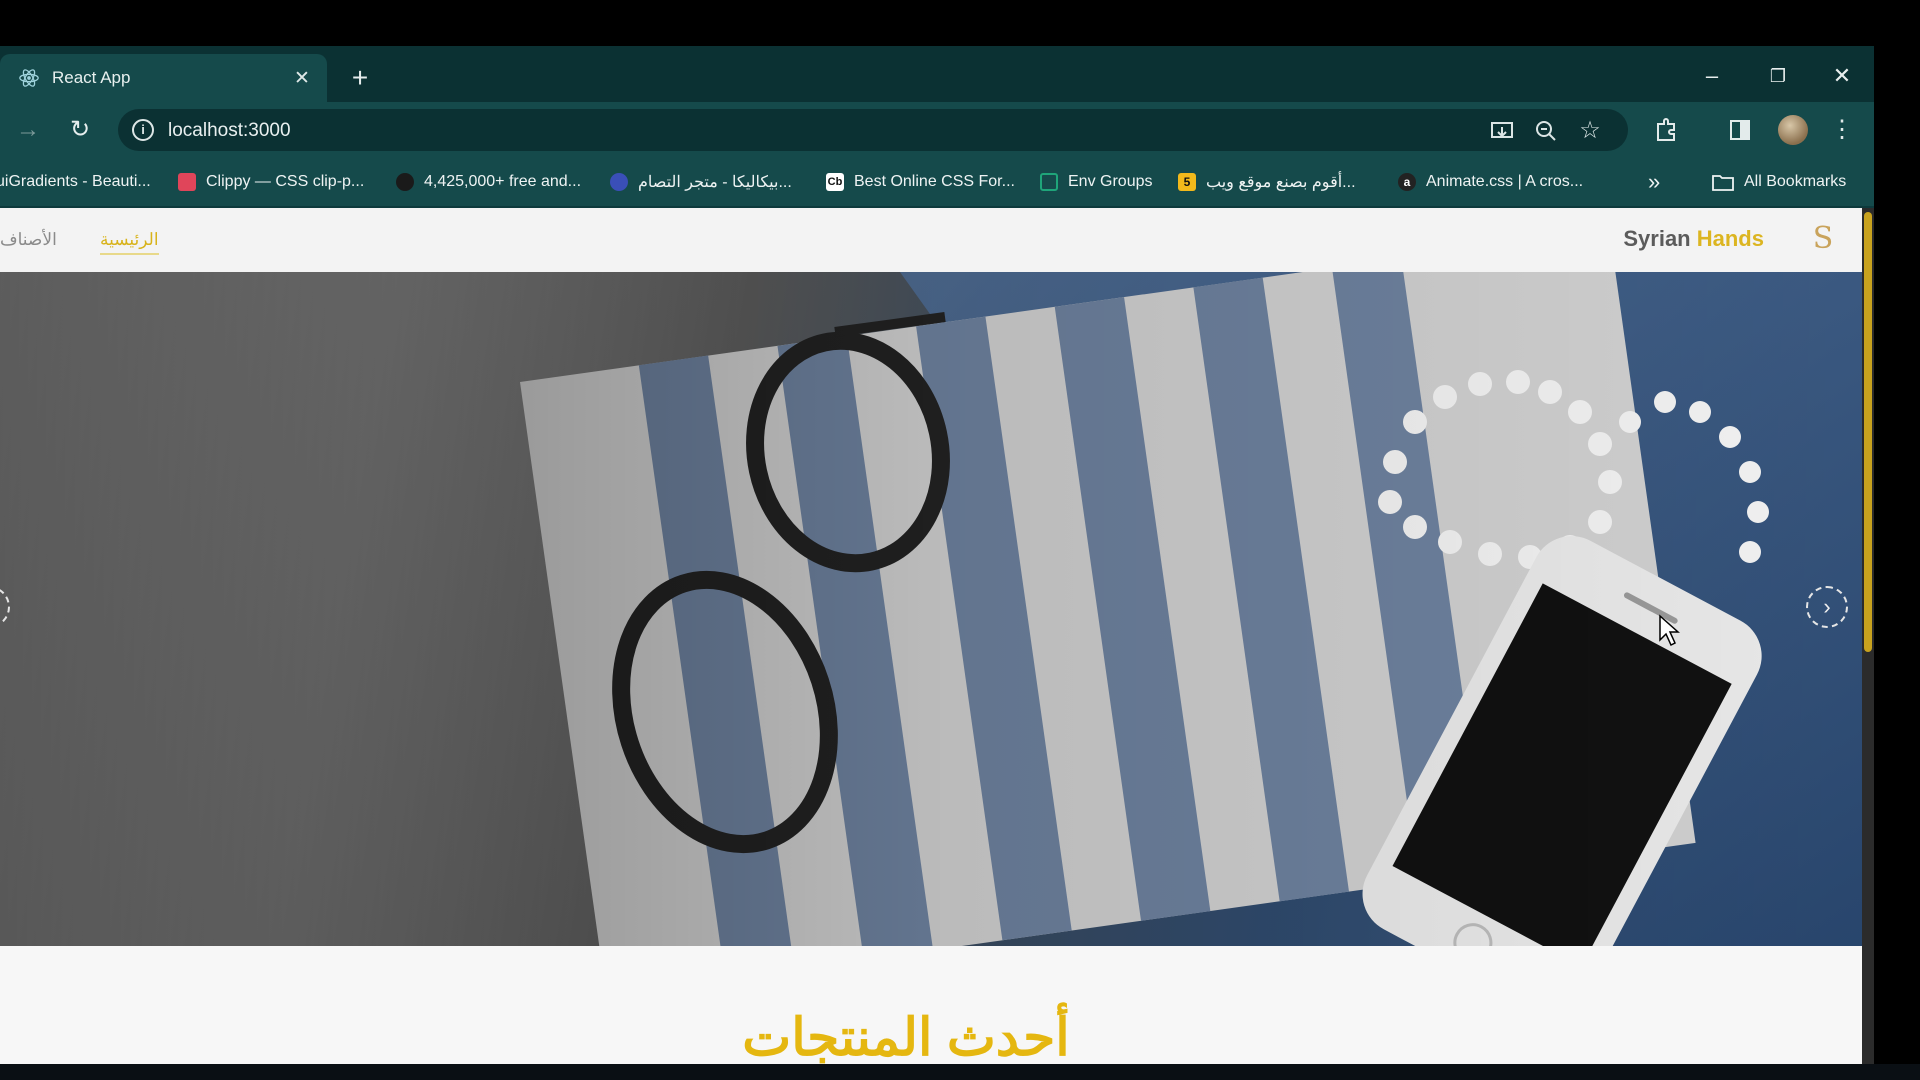  I want to click on forward-button: →, so click(28, 130).